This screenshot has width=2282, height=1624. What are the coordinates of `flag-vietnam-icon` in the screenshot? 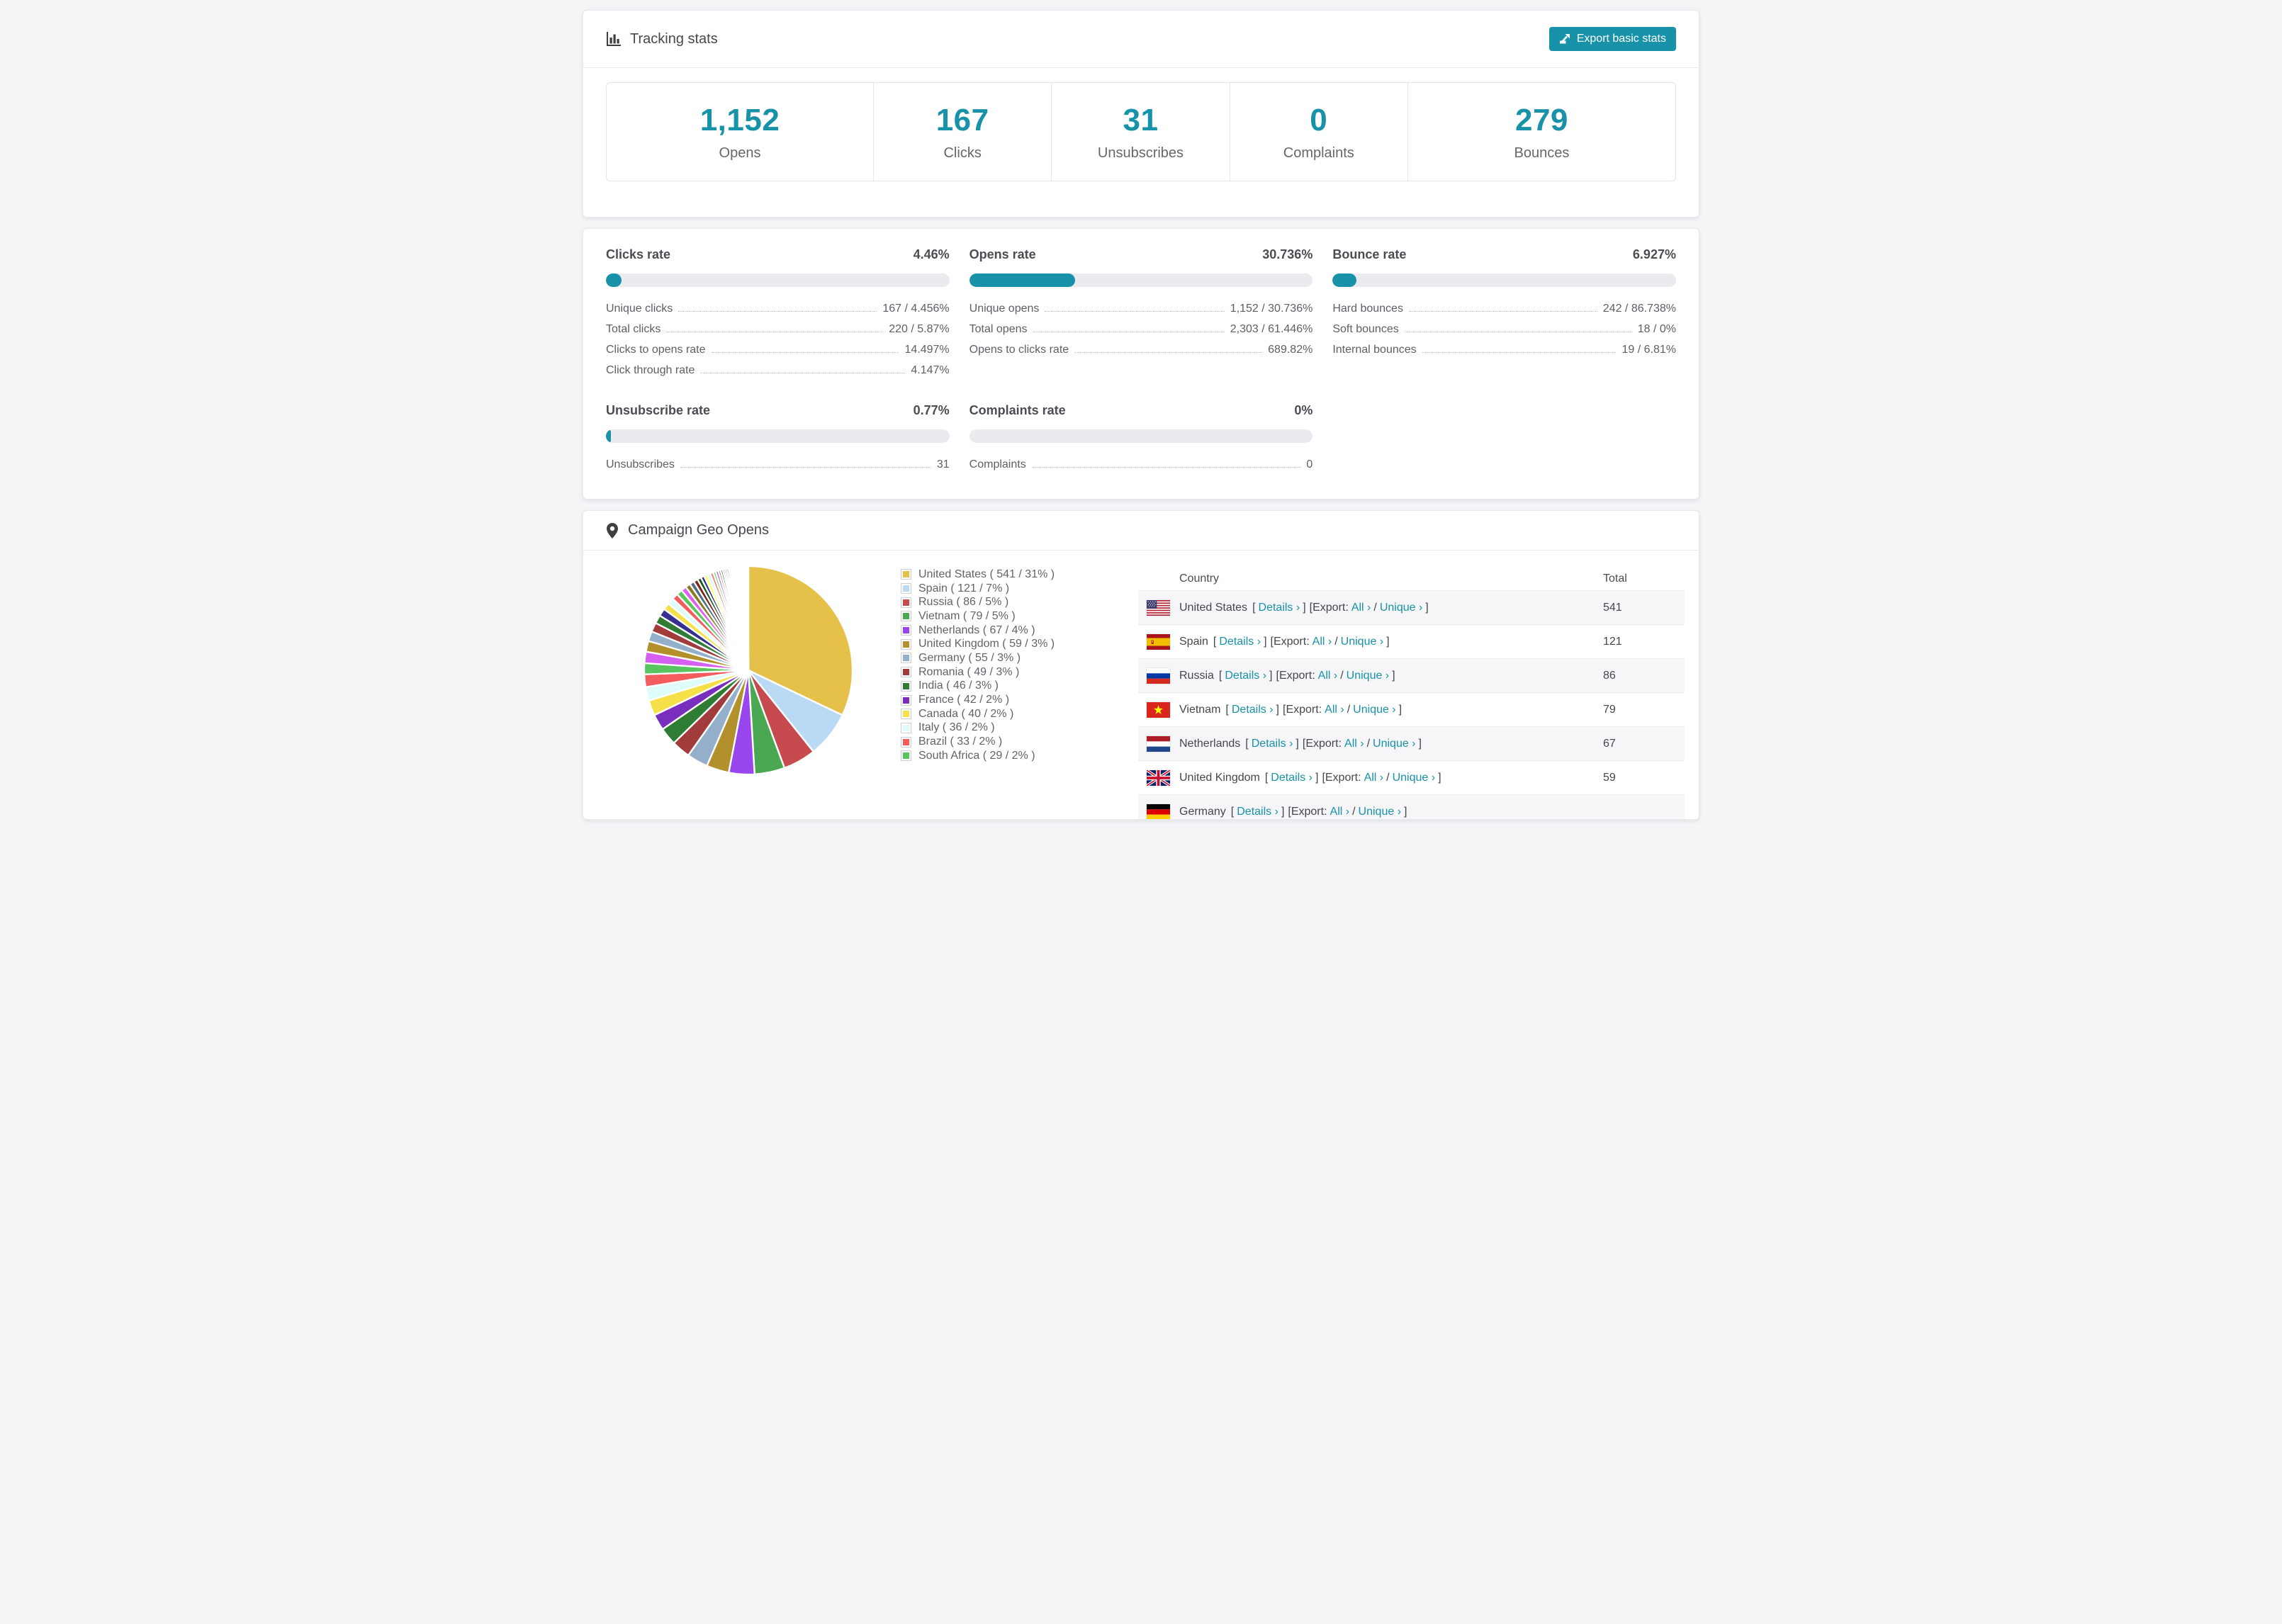 It's located at (1158, 710).